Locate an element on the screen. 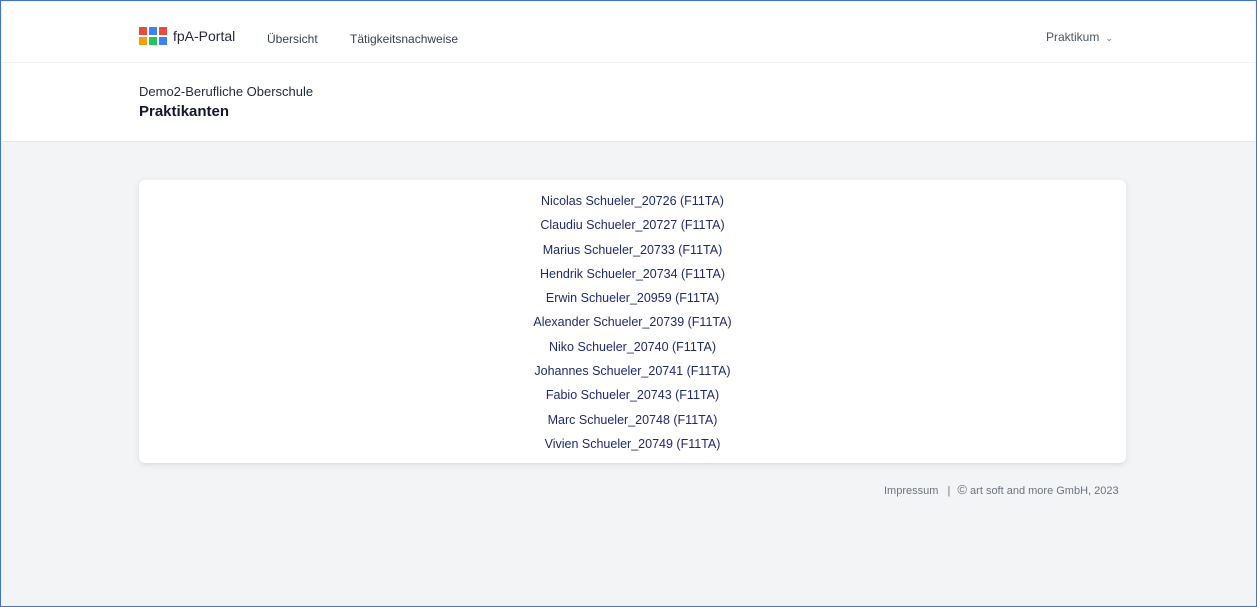 Image resolution: width=1257 pixels, height=607 pixels. student-link: Johannes Schueler_20741 (F11TA) is located at coordinates (632, 371).